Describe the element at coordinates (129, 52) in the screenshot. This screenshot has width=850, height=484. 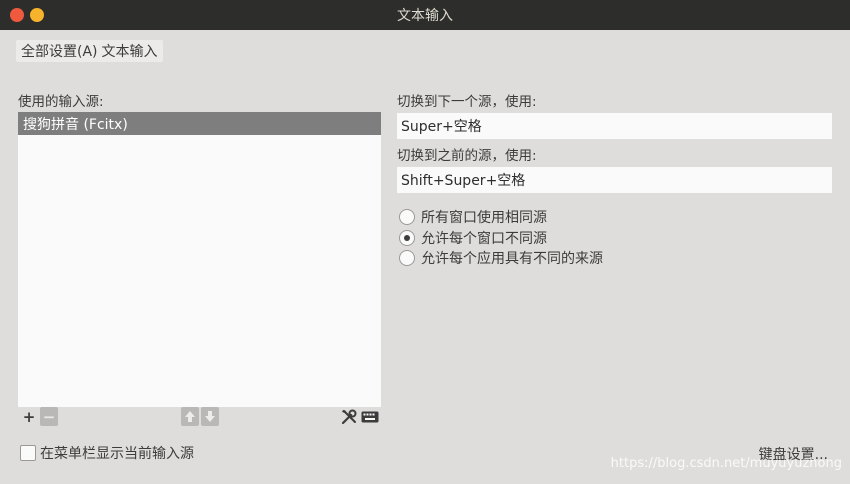
I see `breadcrumb-current: 文本输入` at that location.